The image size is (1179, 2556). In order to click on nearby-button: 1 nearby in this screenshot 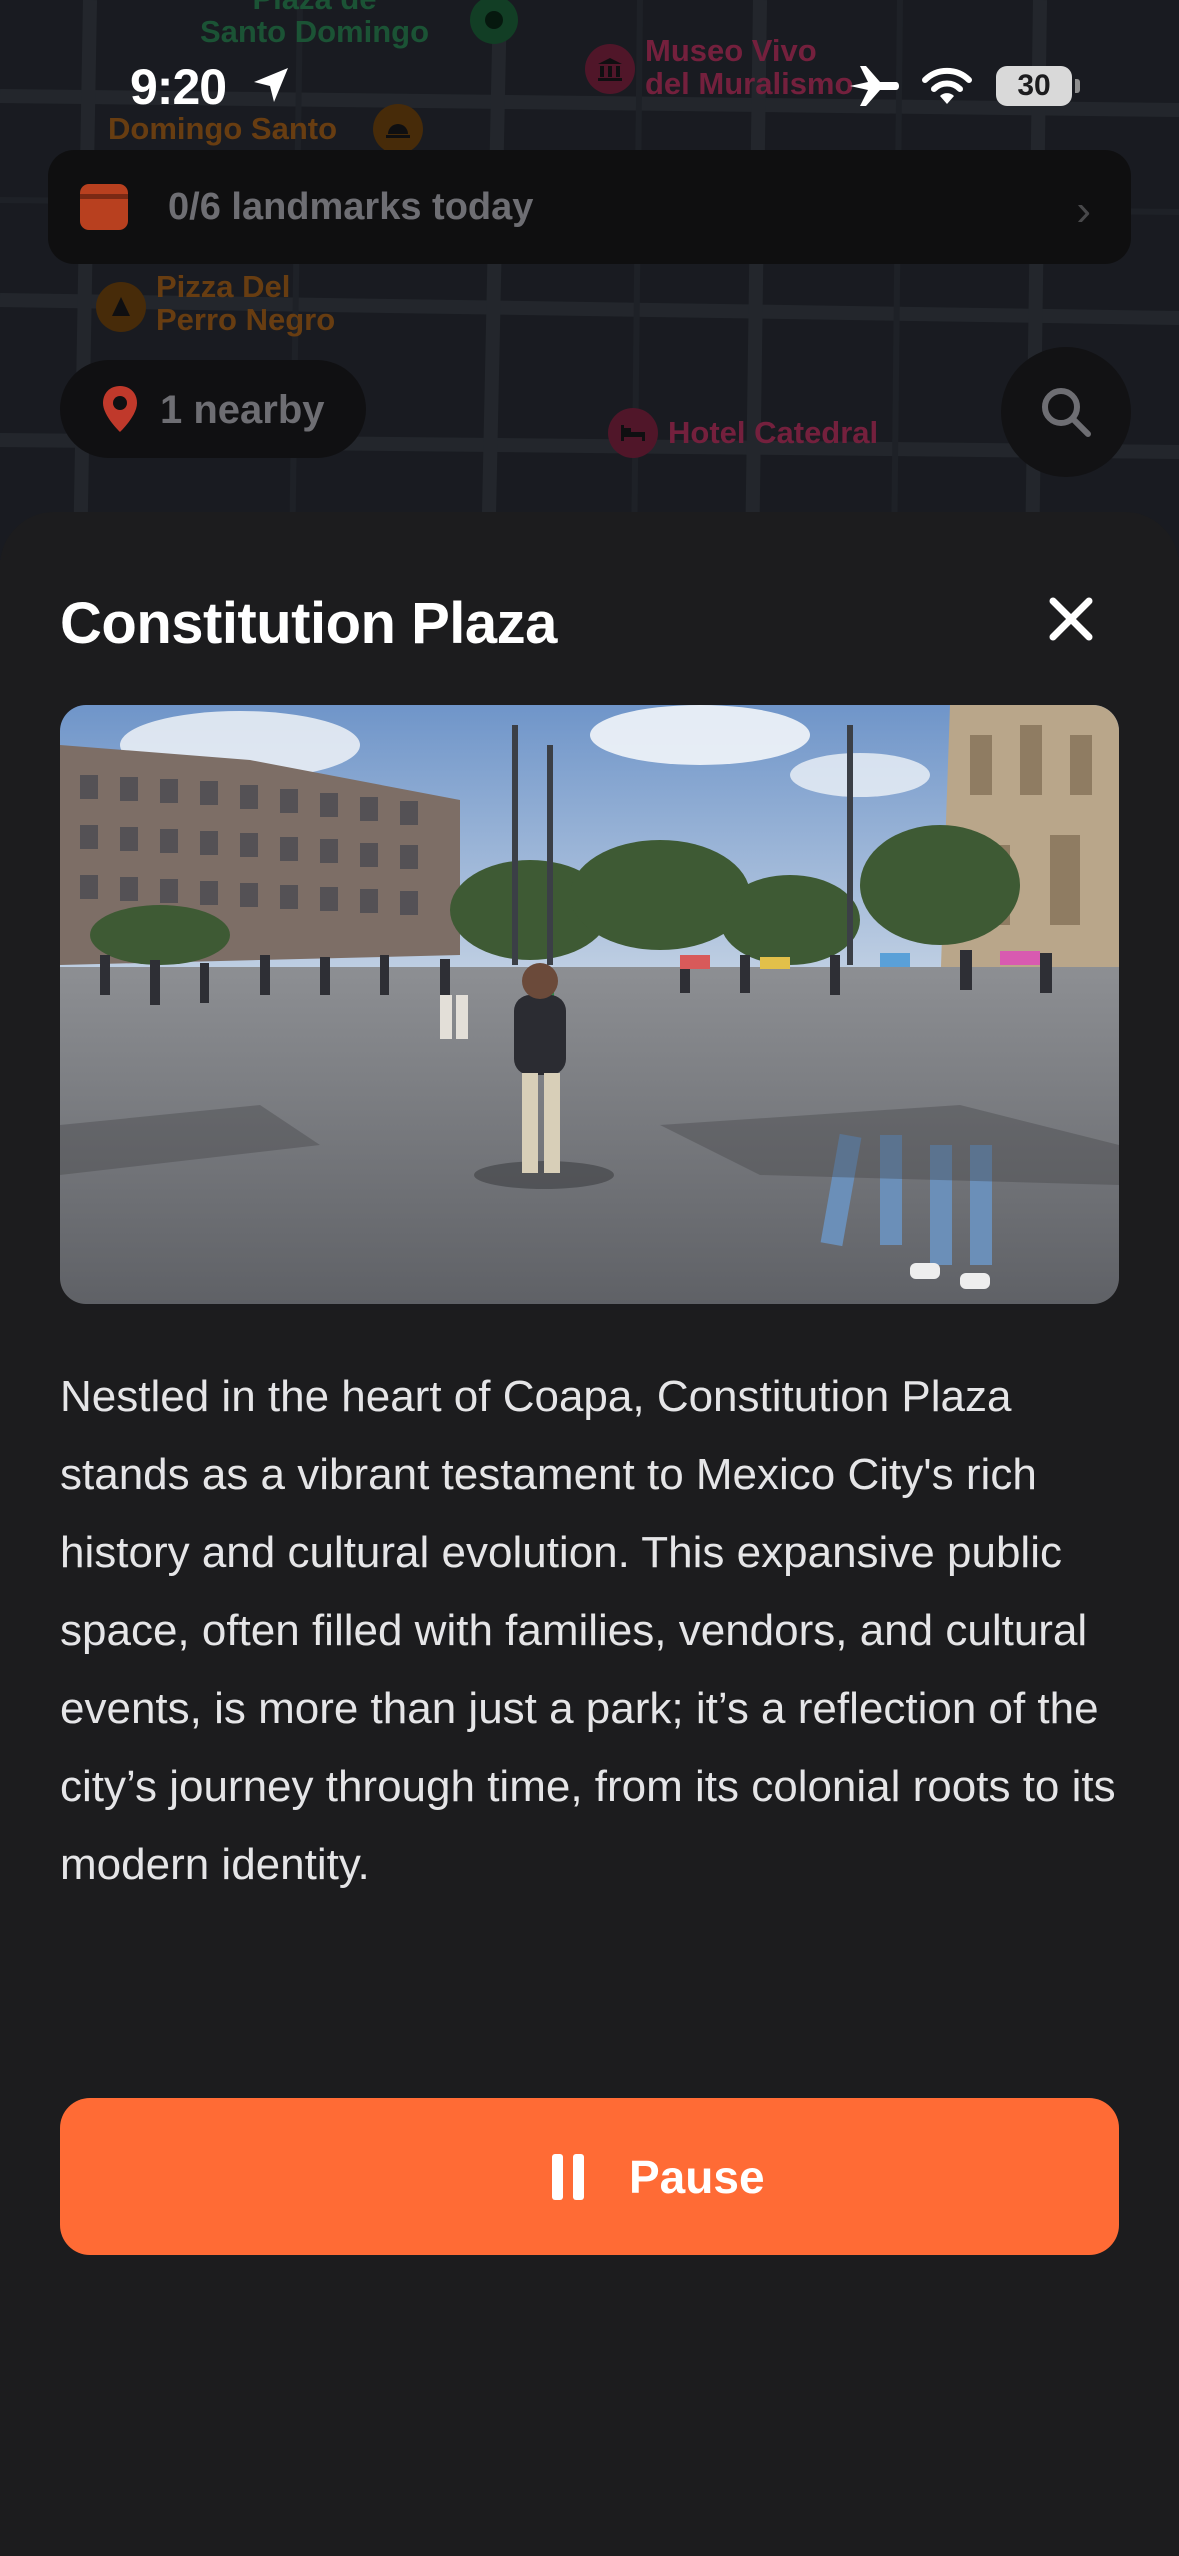, I will do `click(213, 409)`.